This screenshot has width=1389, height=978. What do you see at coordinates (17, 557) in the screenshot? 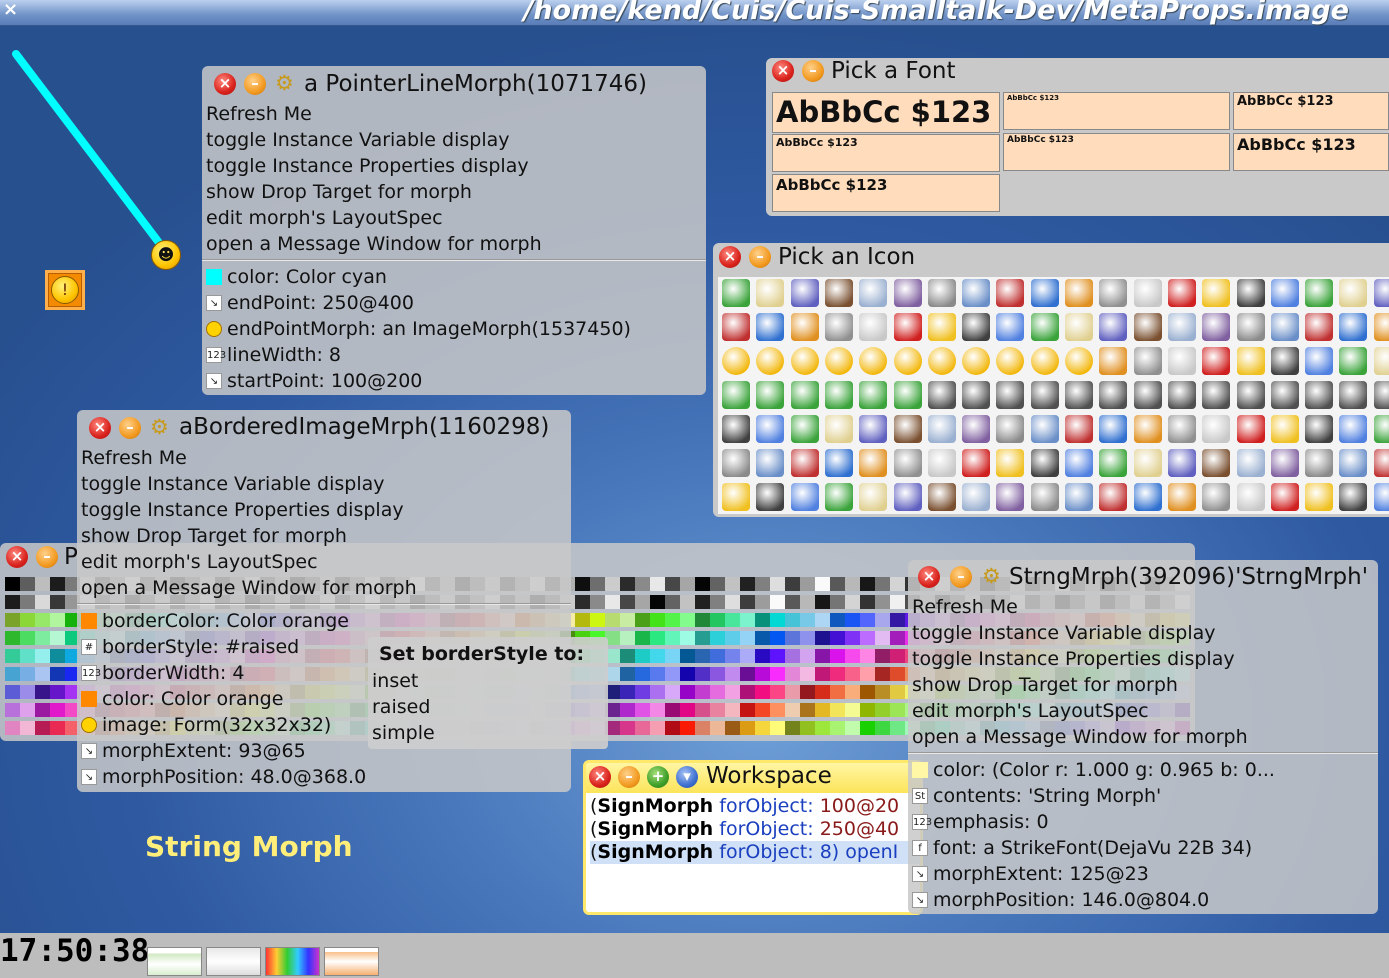
I see `close-button: ×` at bounding box center [17, 557].